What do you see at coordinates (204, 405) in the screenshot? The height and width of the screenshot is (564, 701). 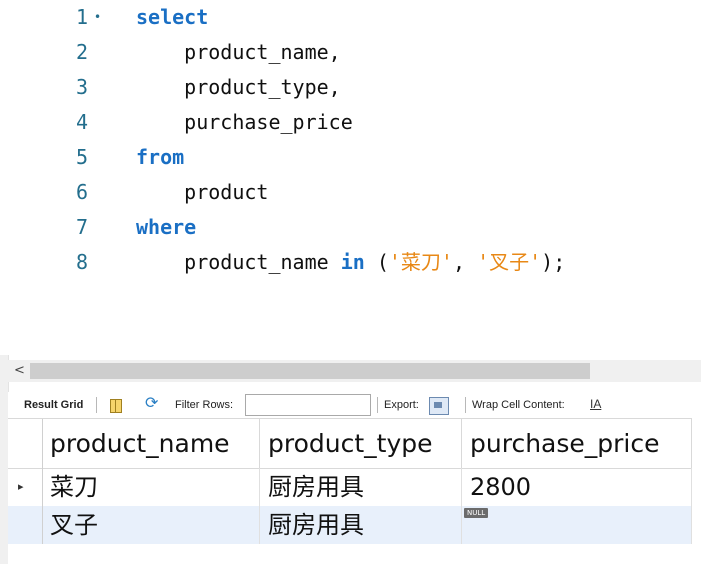 I see `filter-rows-label: Filter Rows:` at bounding box center [204, 405].